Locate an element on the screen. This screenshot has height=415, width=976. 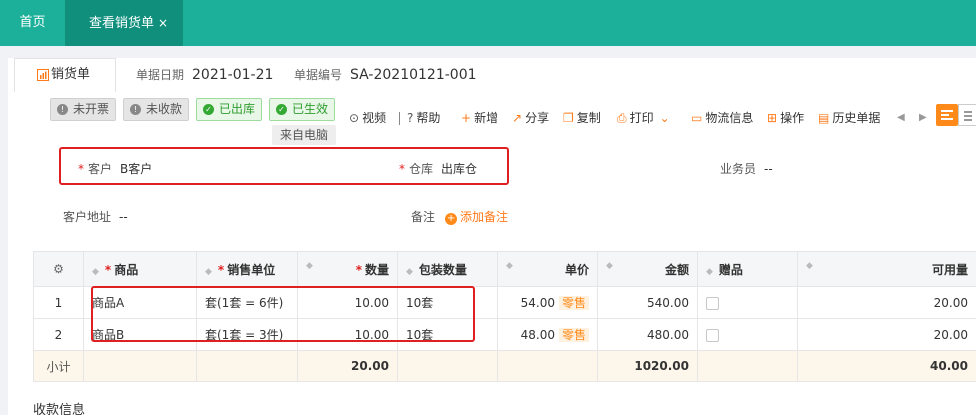
row-number: 2 is located at coordinates (58, 334).